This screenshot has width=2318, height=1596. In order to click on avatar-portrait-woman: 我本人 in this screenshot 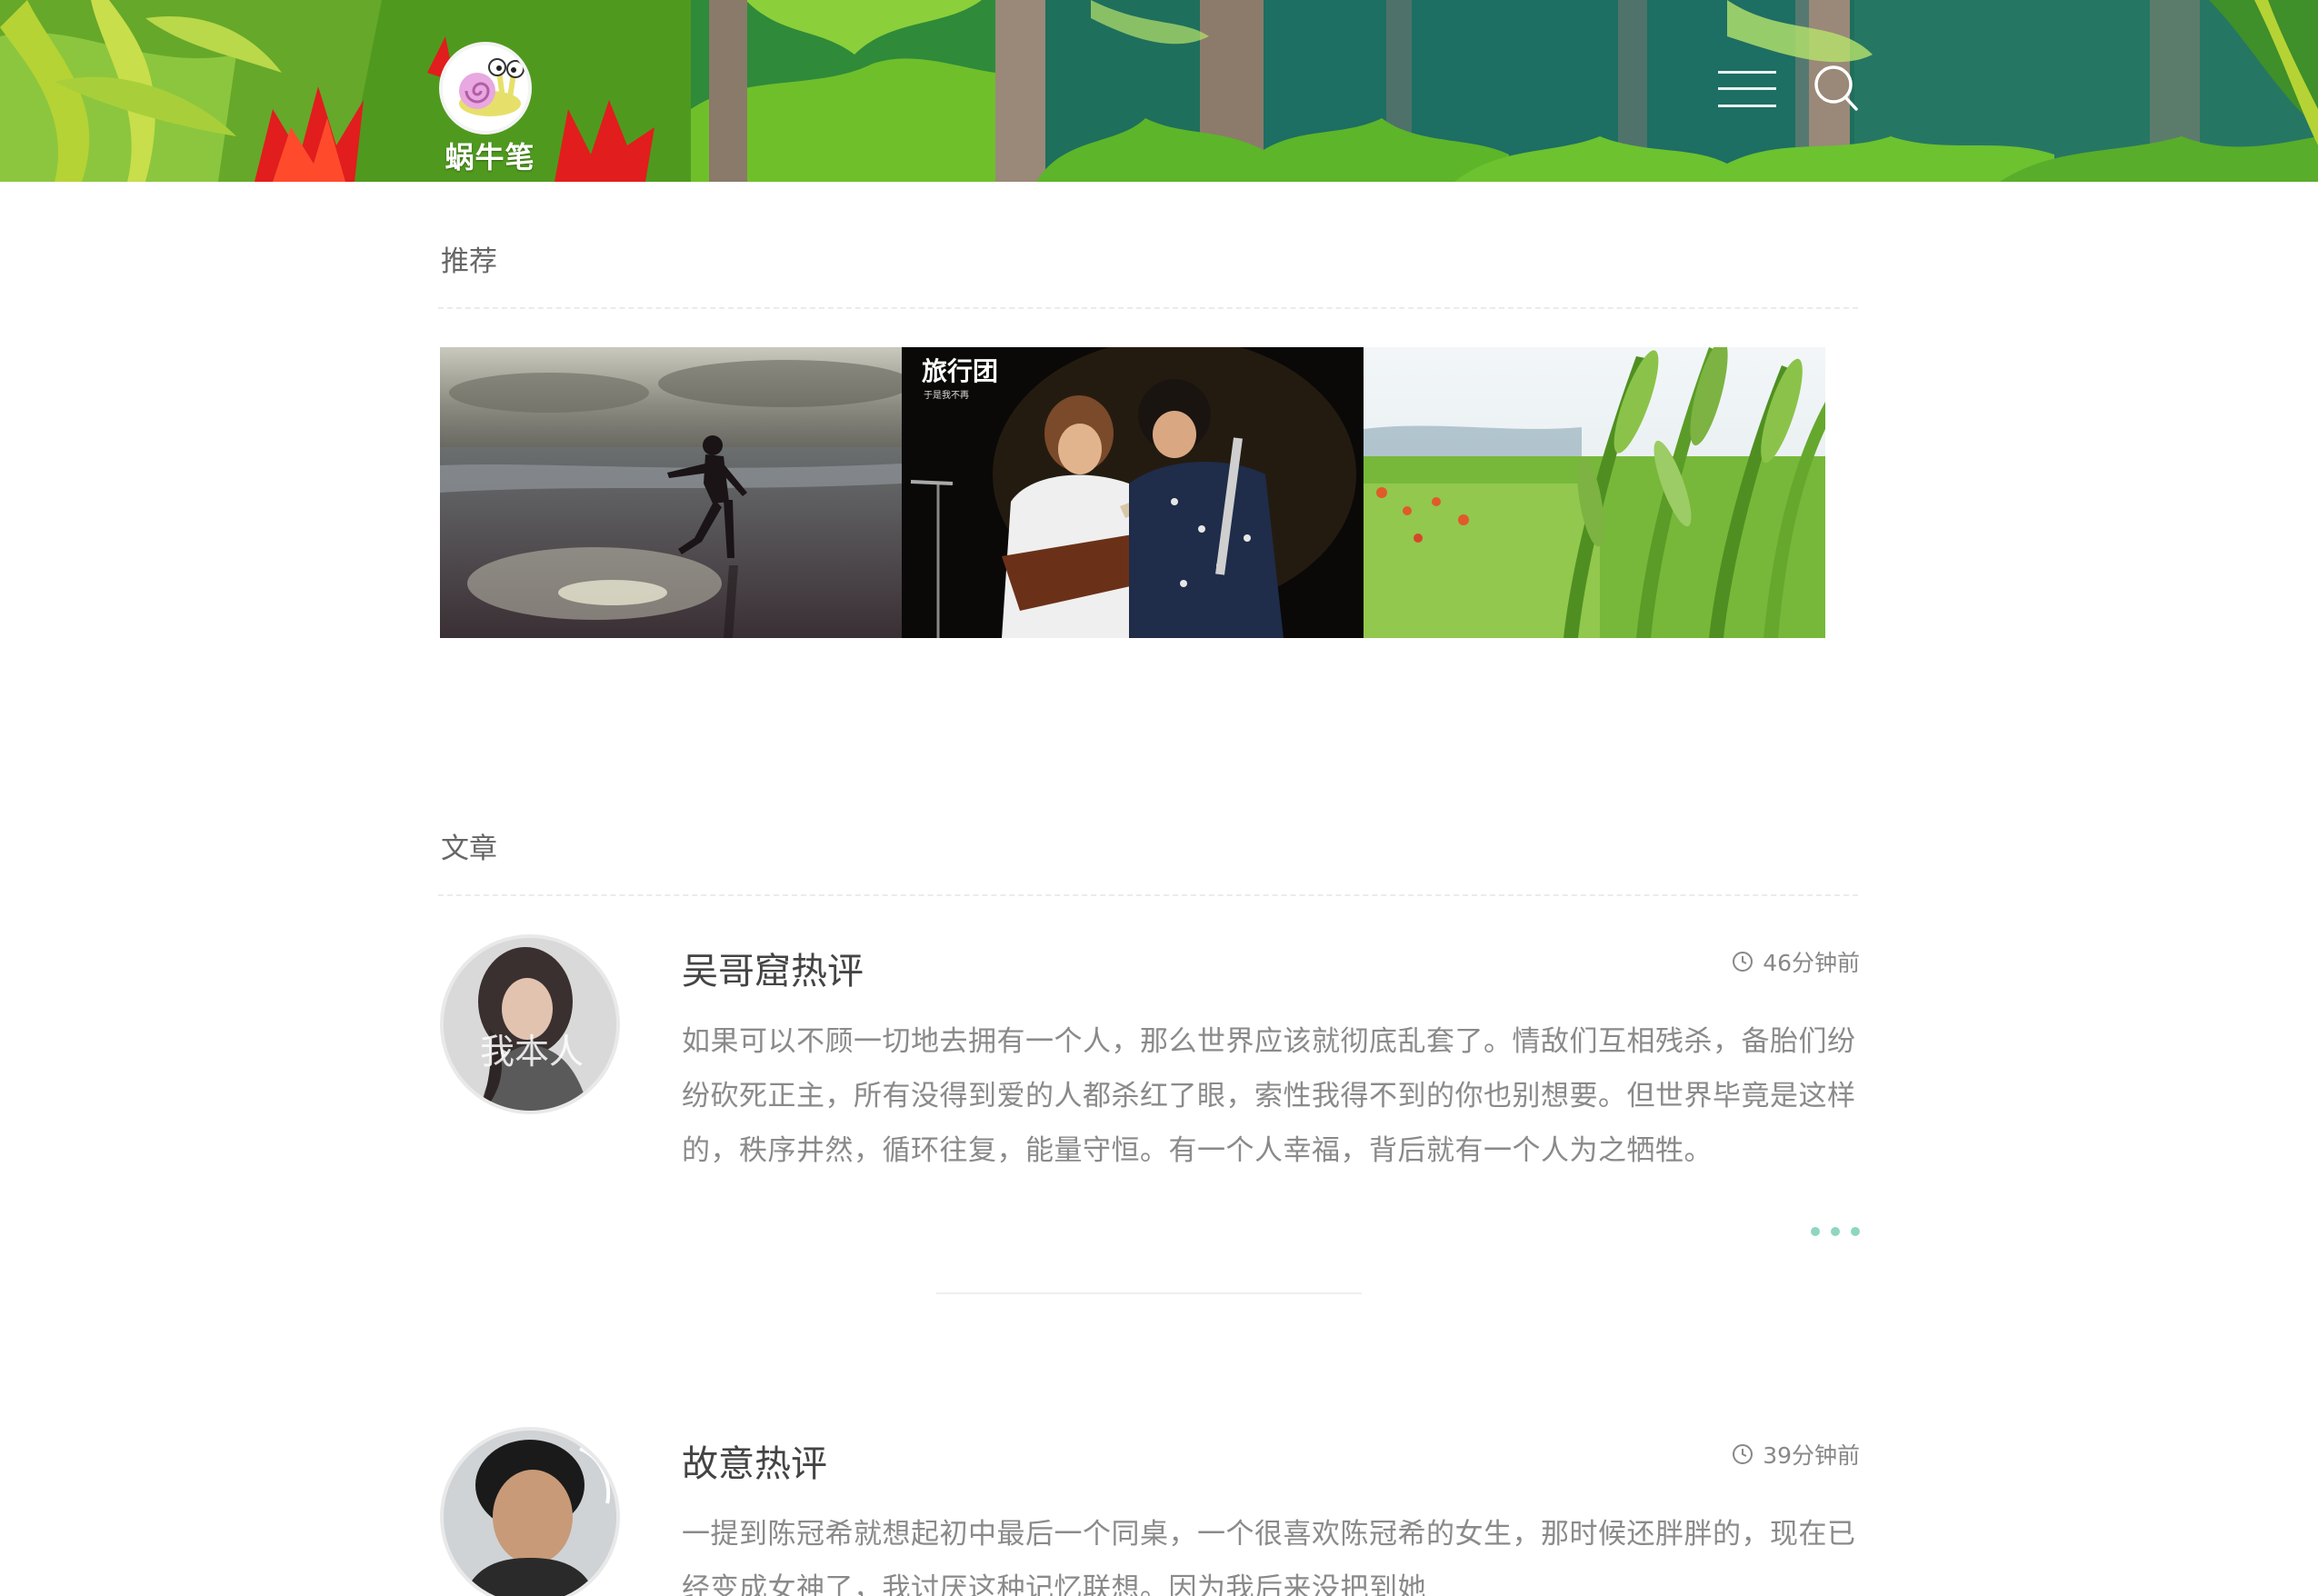, I will do `click(530, 1024)`.